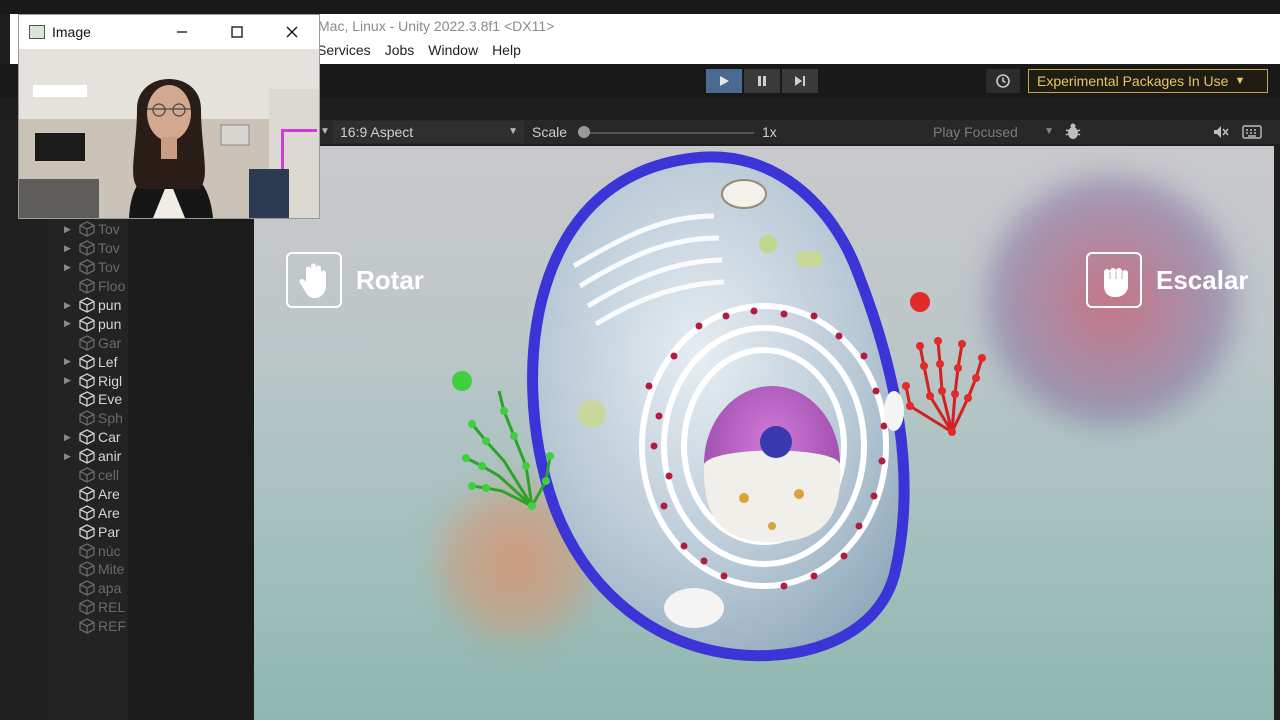 Image resolution: width=1280 pixels, height=720 pixels. I want to click on minimize-button, so click(182, 32).